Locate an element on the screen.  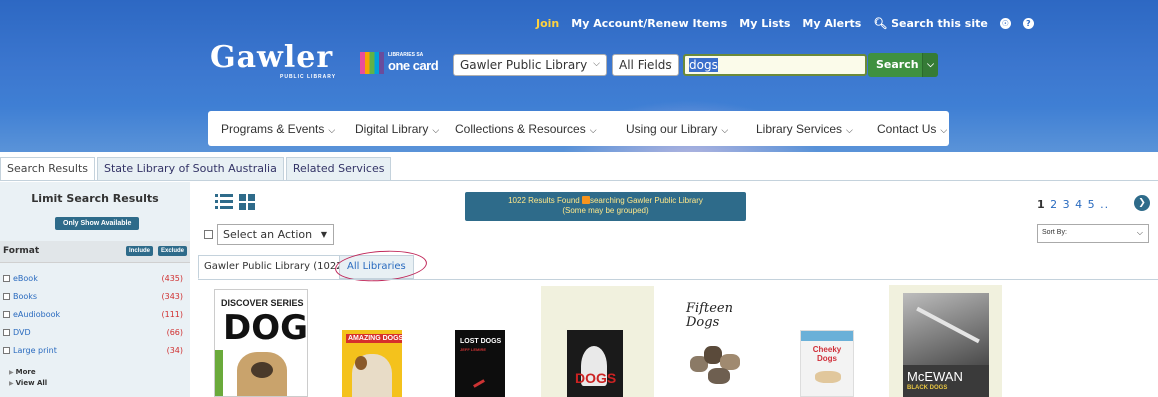
nav-using-library: Using our Library ⌵ is located at coordinates (677, 129).